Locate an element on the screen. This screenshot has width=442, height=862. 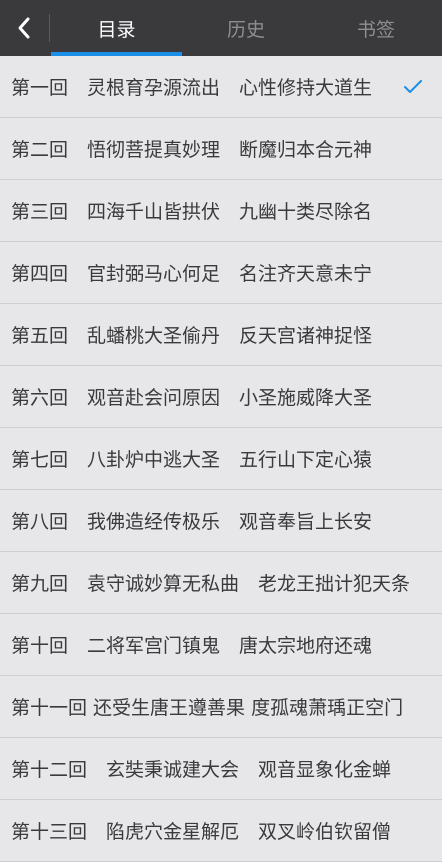
chapter-title: 第十一回 还受生唐王遵善果 度孤魂萧瑀正空门 is located at coordinates (207, 708).